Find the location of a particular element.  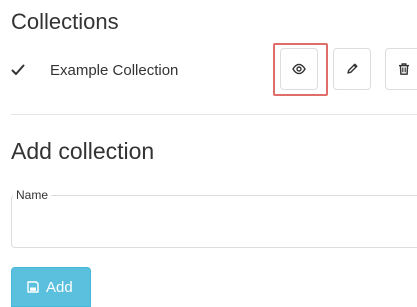

delete-collection-button is located at coordinates (401, 69).